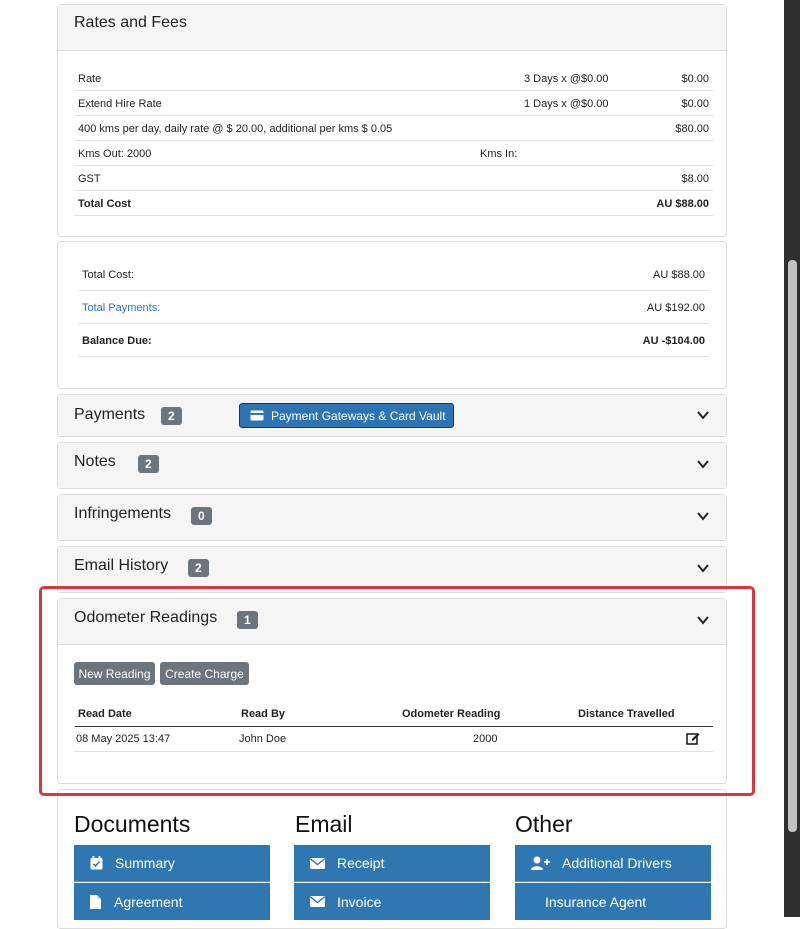  I want to click on additional-drivers-label: Additional Drivers, so click(617, 863).